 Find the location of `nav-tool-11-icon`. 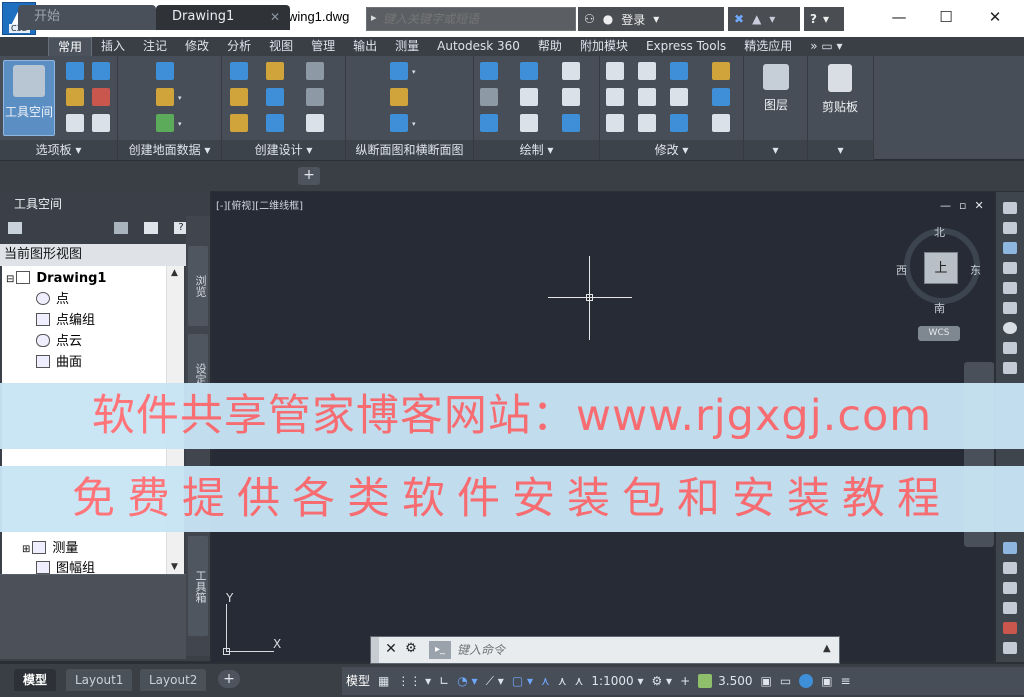

nav-tool-11-icon is located at coordinates (1010, 568).